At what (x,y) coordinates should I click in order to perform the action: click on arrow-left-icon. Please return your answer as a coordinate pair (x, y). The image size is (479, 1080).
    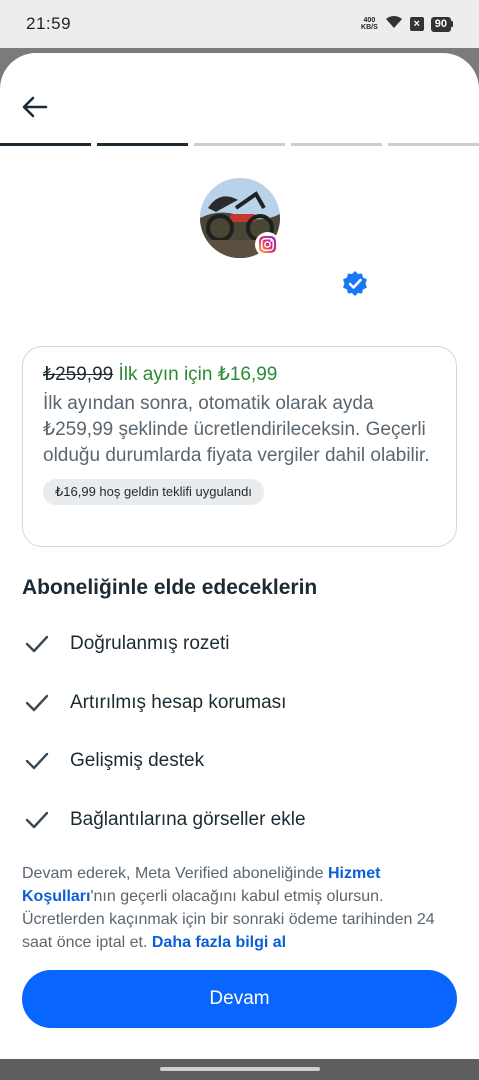
    Looking at the image, I should click on (35, 109).